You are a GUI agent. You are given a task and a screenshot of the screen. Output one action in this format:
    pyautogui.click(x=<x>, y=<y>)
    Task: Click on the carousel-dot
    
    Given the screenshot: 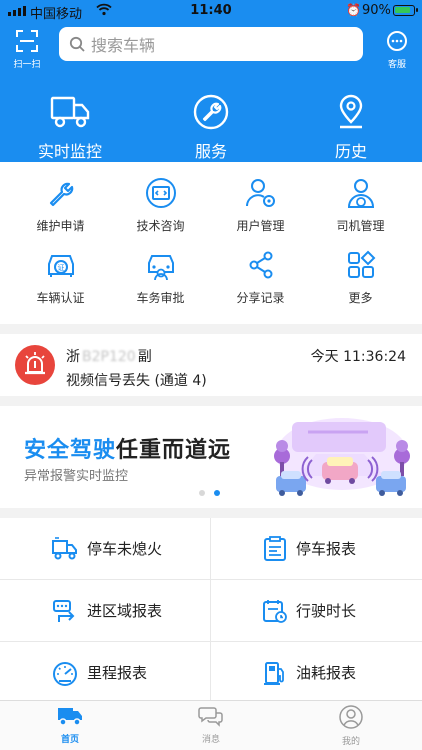 What is the action you would take?
    pyautogui.click(x=202, y=493)
    